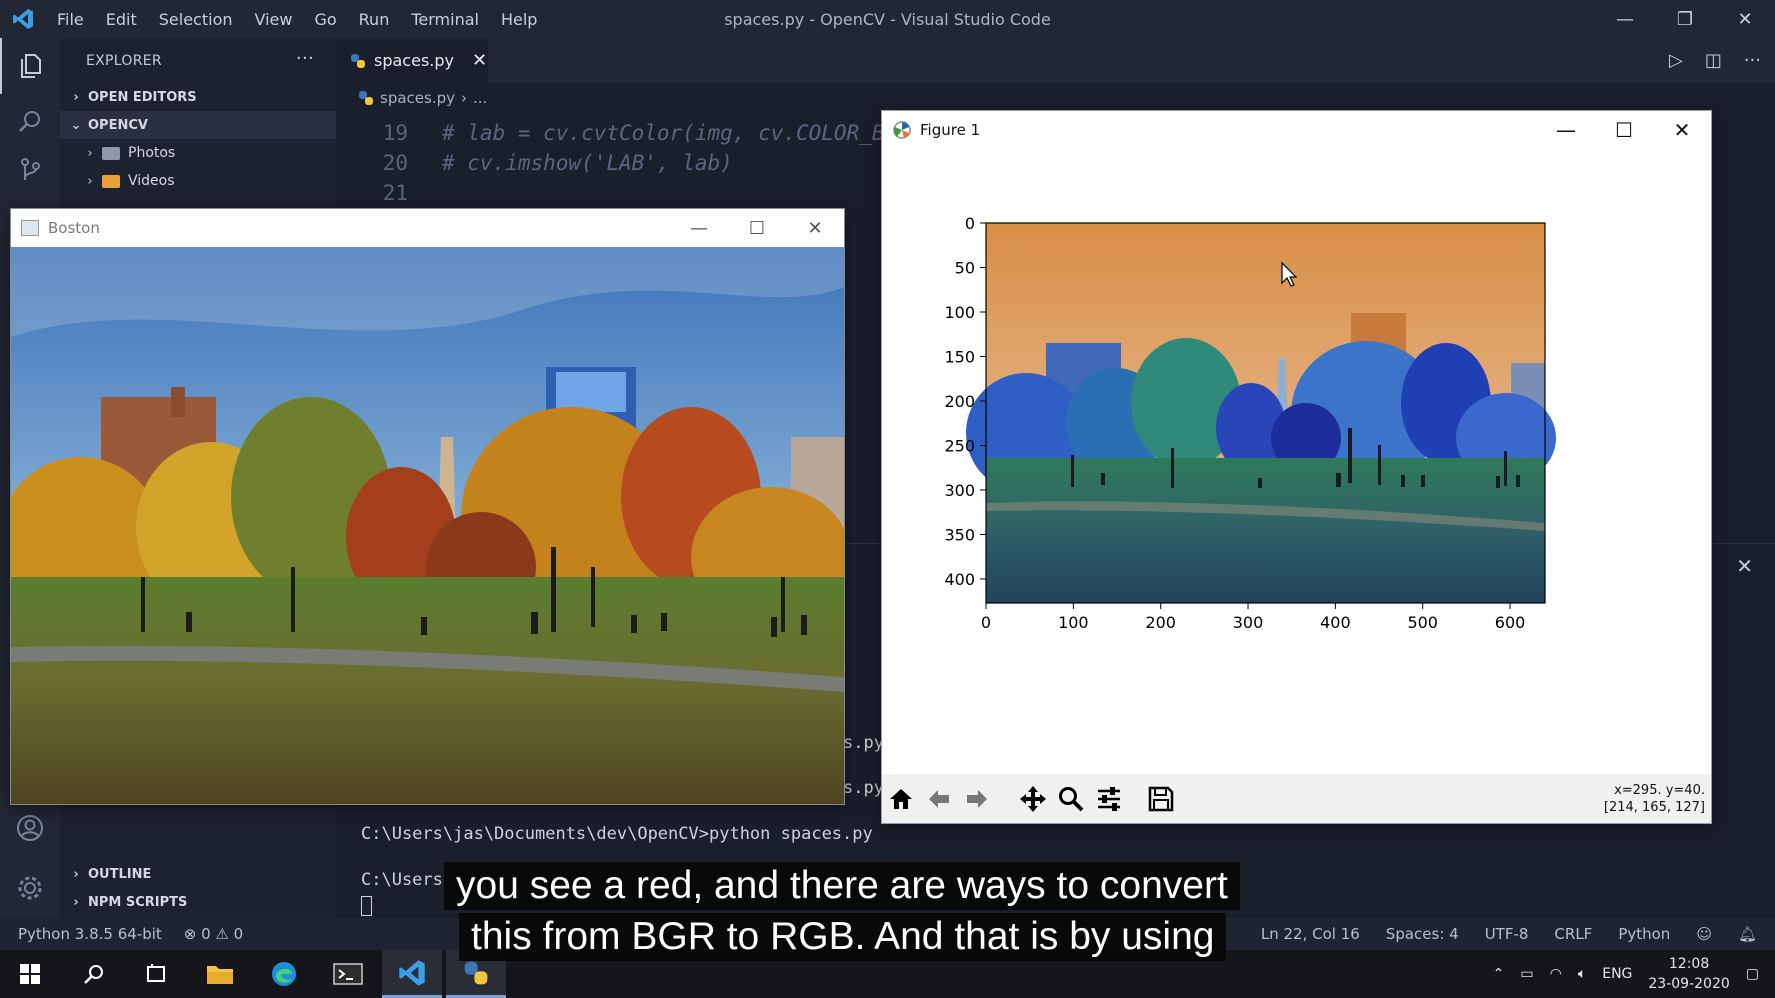  I want to click on matplotlib-logo-icon, so click(902, 130).